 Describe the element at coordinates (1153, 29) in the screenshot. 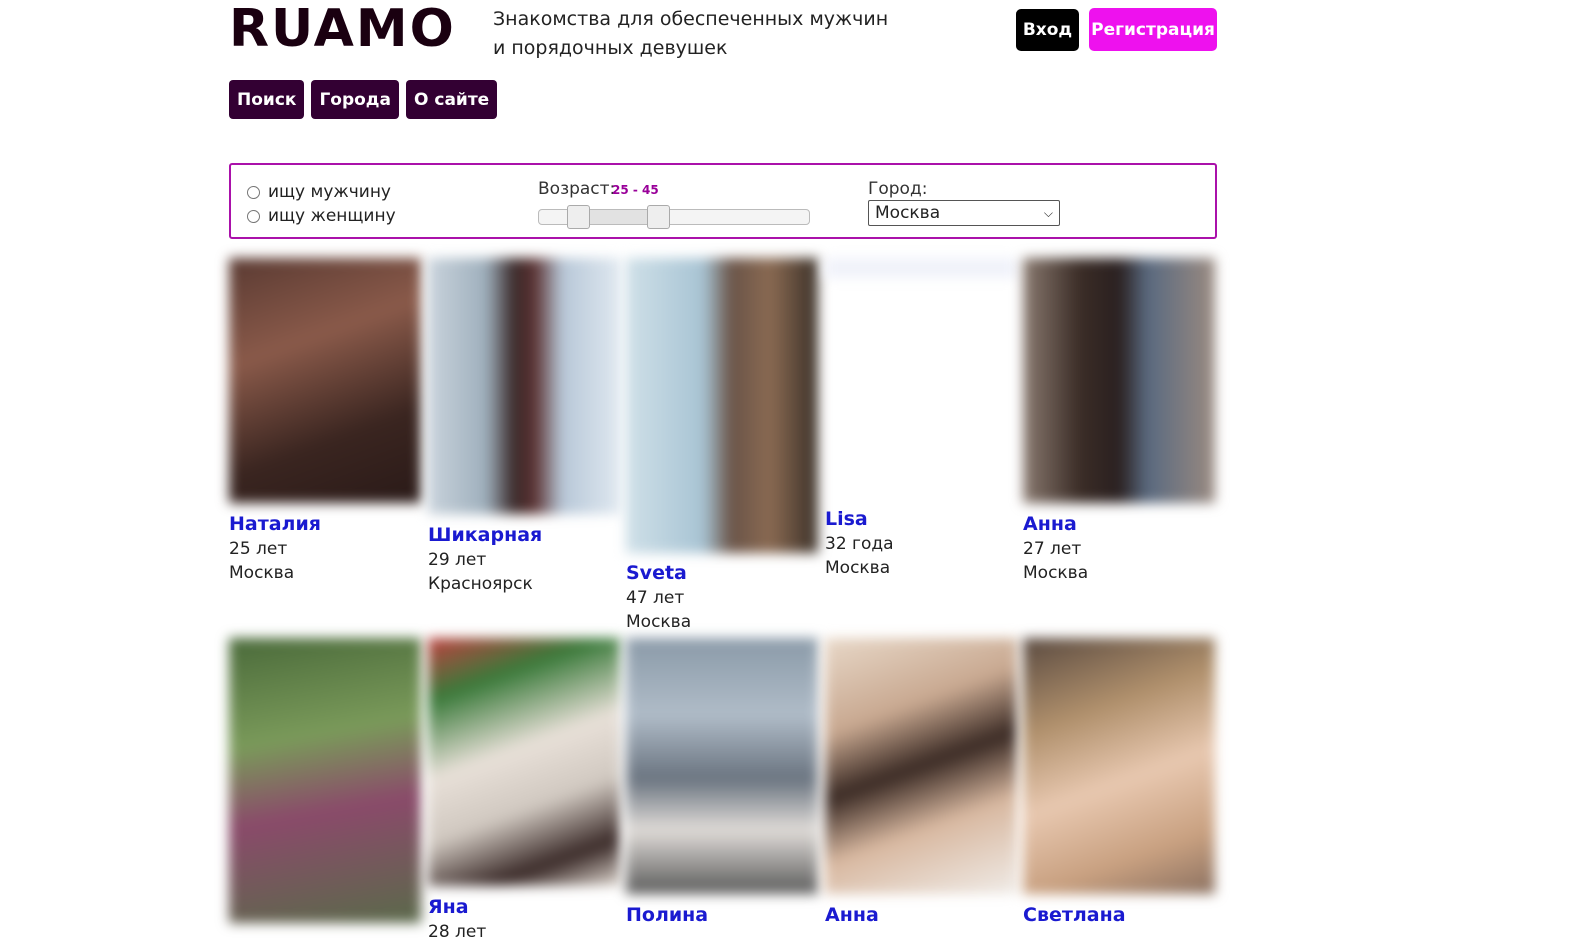

I see `register-button: Регистрация` at that location.